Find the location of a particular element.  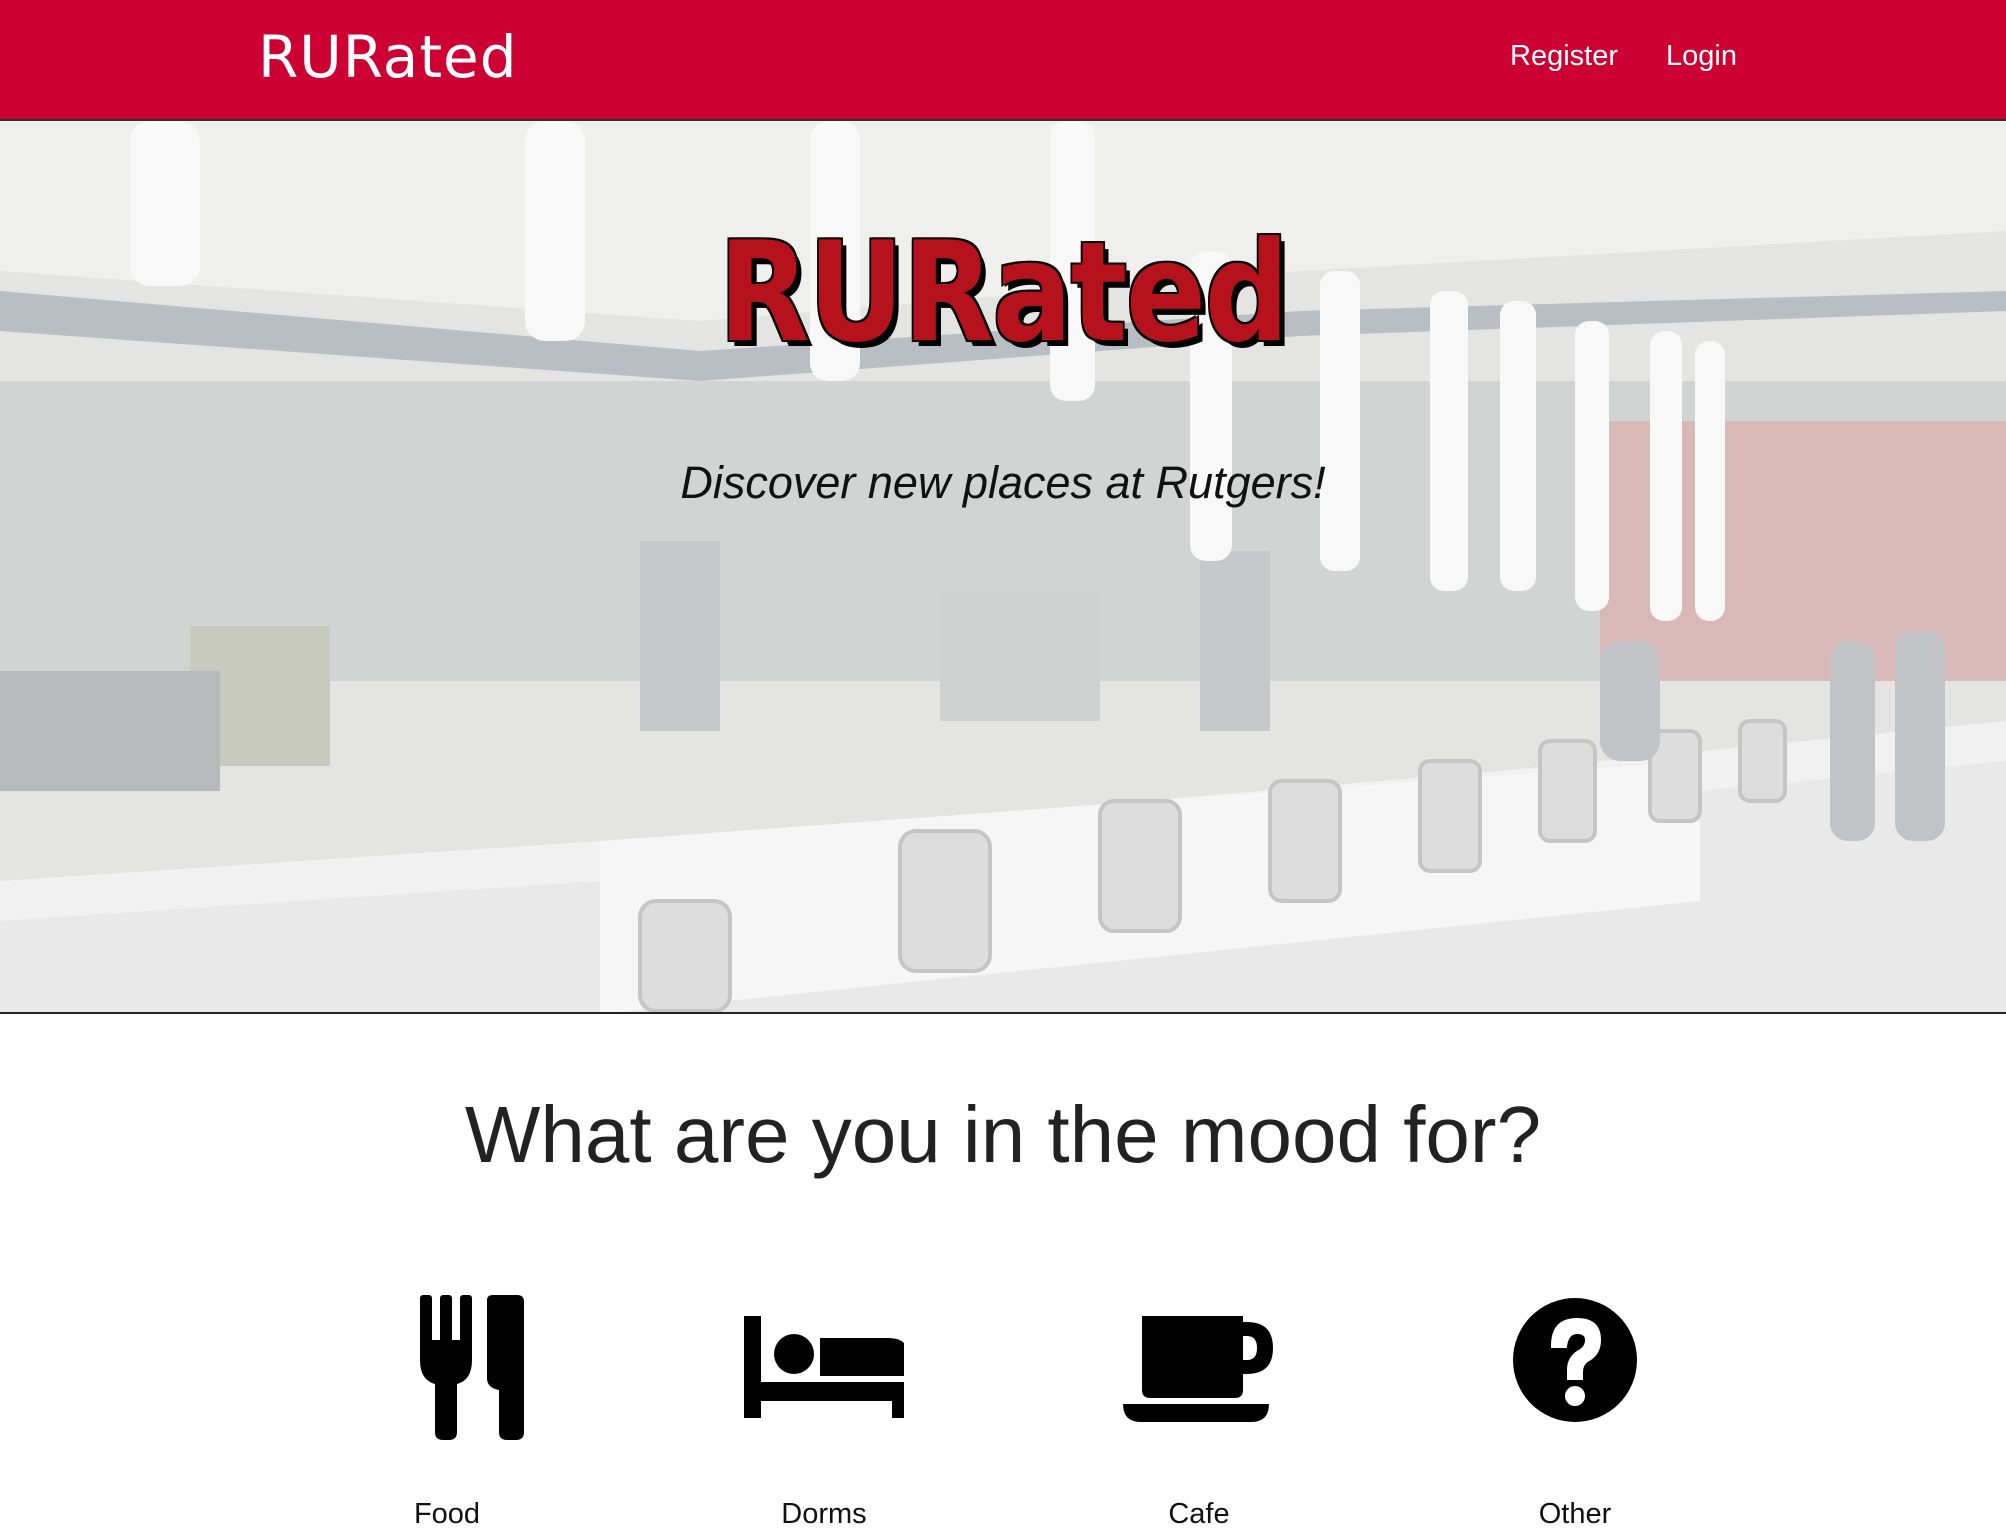

coffee-cup-icon is located at coordinates (1198, 1369).